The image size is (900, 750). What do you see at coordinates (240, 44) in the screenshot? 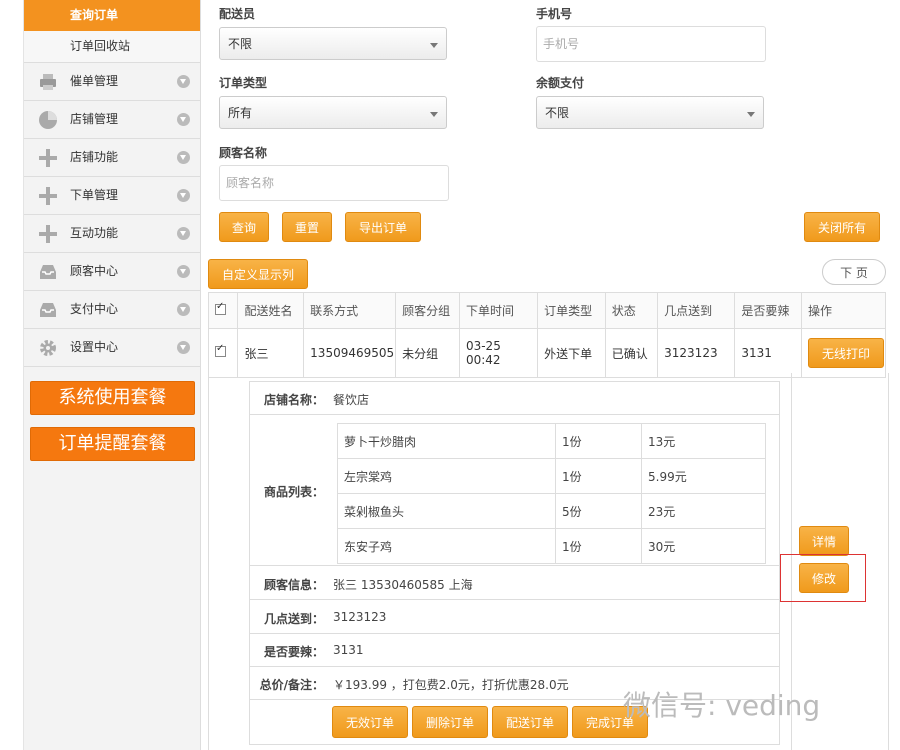
I see `courier-select-value: 不限` at bounding box center [240, 44].